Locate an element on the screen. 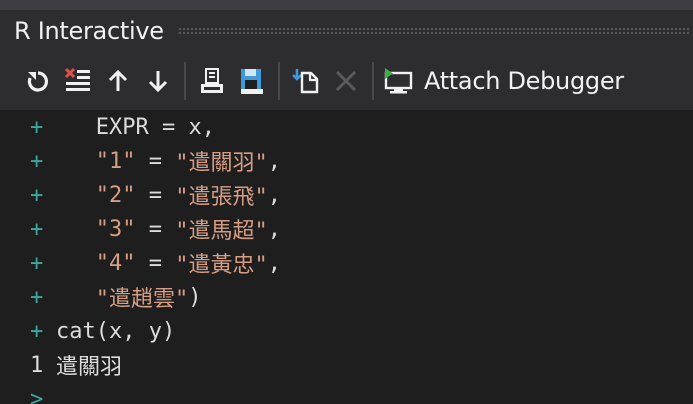  string-literal: "遣黃忠" is located at coordinates (221, 265).